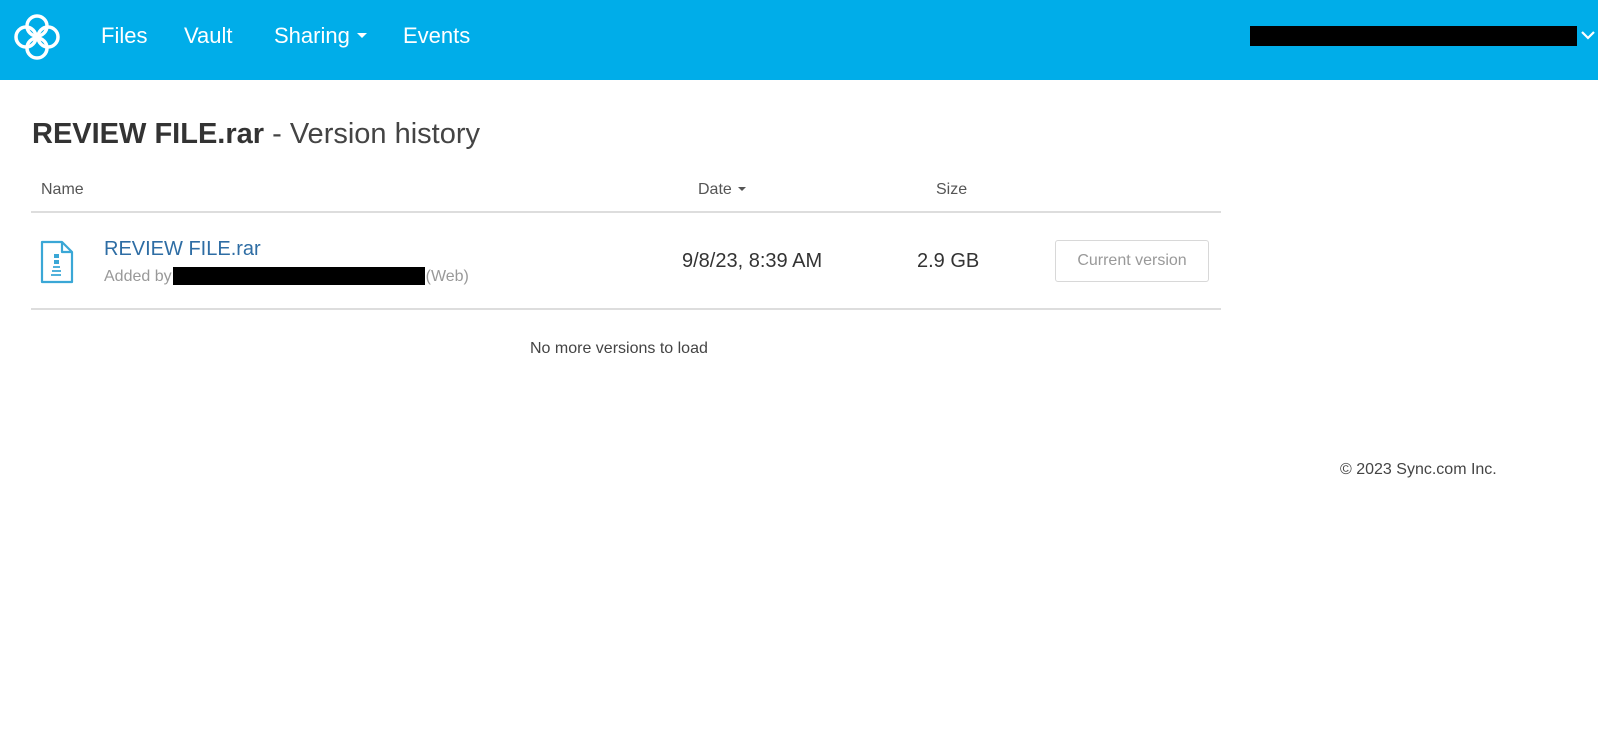  What do you see at coordinates (298, 275) in the screenshot?
I see `redacted-username` at bounding box center [298, 275].